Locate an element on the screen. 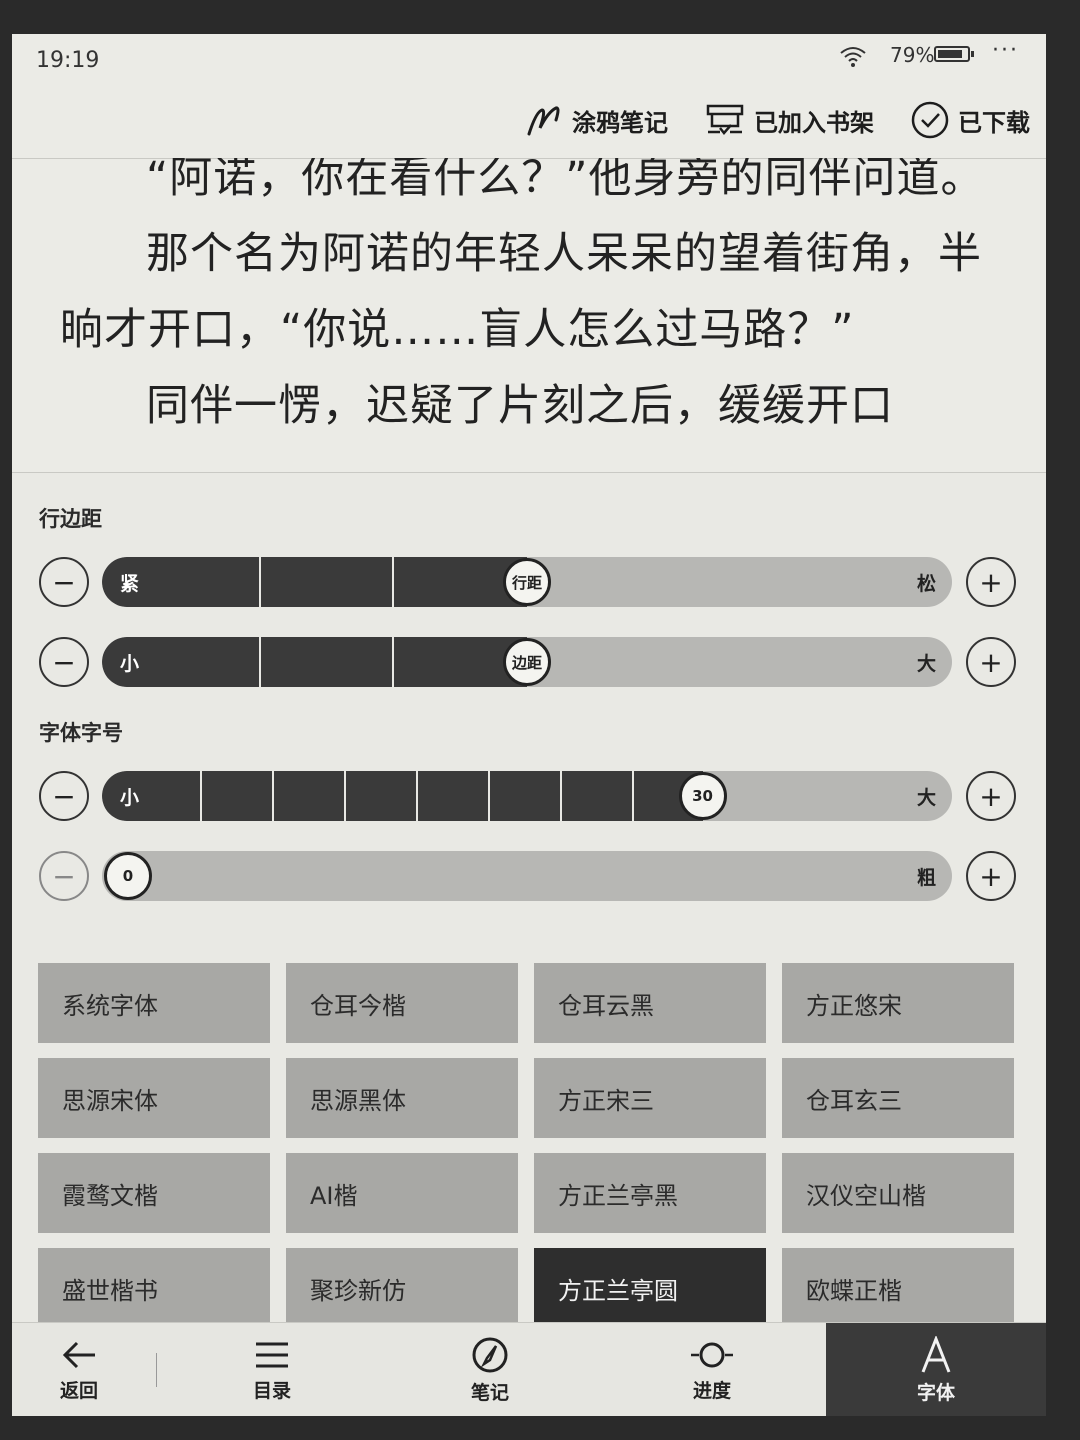 The height and width of the screenshot is (1440, 1080). nav-toc-label: 目录 is located at coordinates (271, 1390).